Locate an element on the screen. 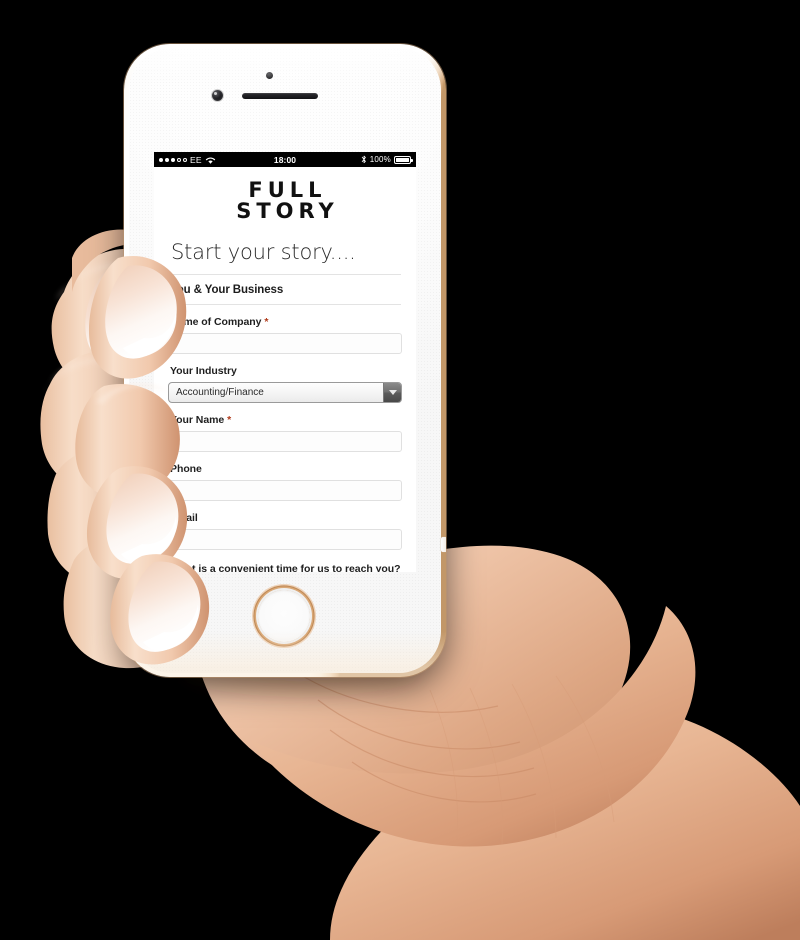 The height and width of the screenshot is (940, 800). field-label-name: Your Name * is located at coordinates (286, 420).